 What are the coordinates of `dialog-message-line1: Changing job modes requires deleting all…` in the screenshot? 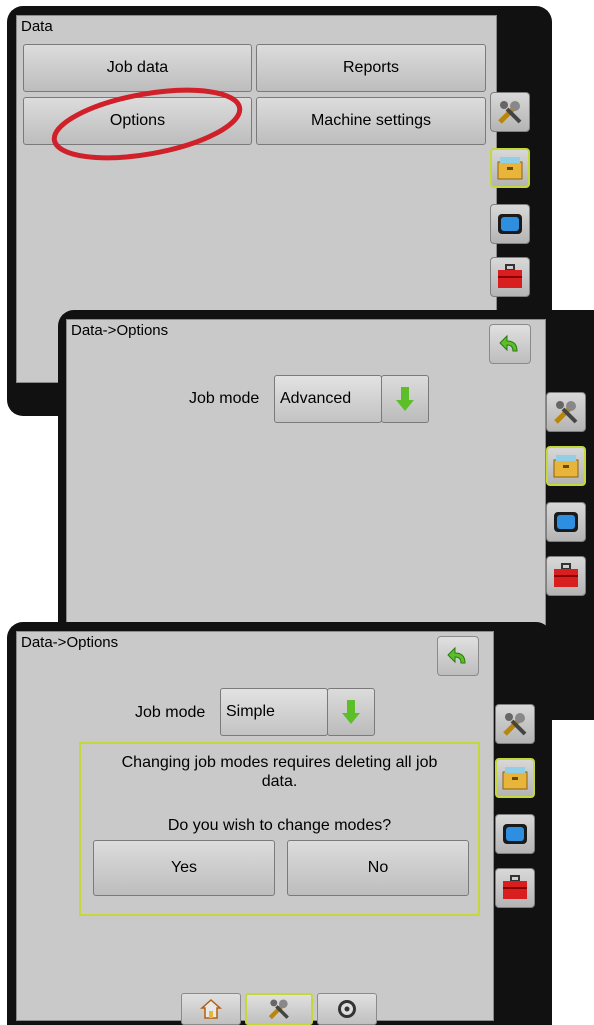 It's located at (279, 762).